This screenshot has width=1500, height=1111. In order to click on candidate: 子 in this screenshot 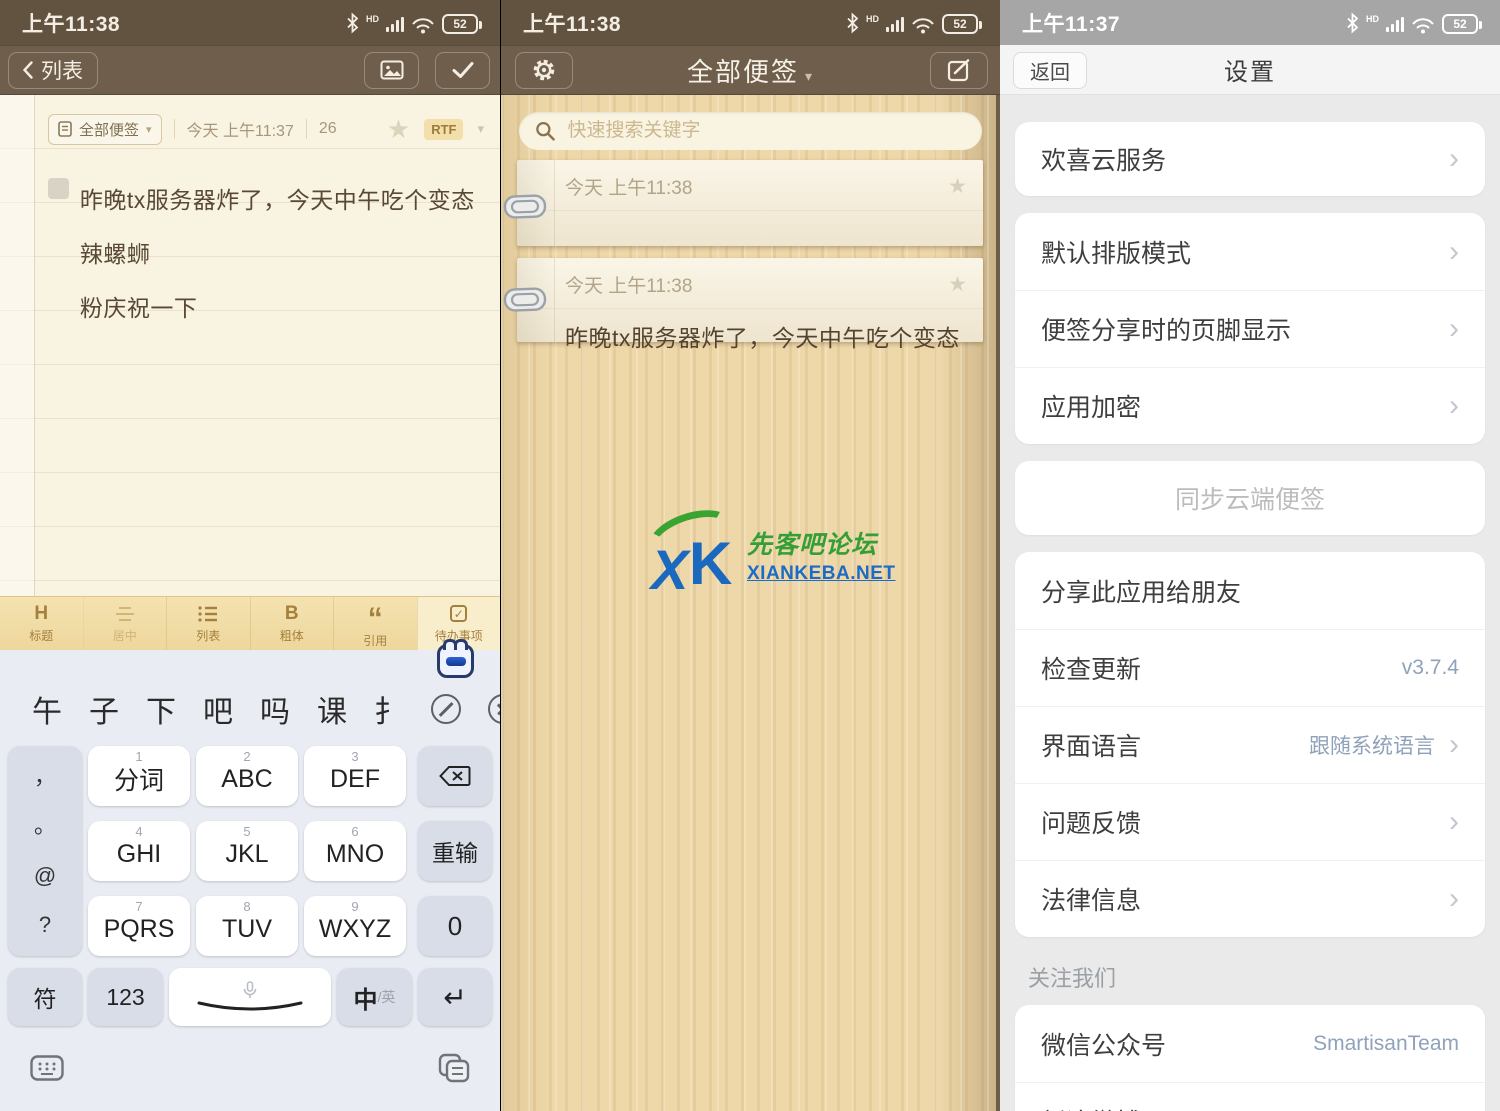, I will do `click(104, 709)`.